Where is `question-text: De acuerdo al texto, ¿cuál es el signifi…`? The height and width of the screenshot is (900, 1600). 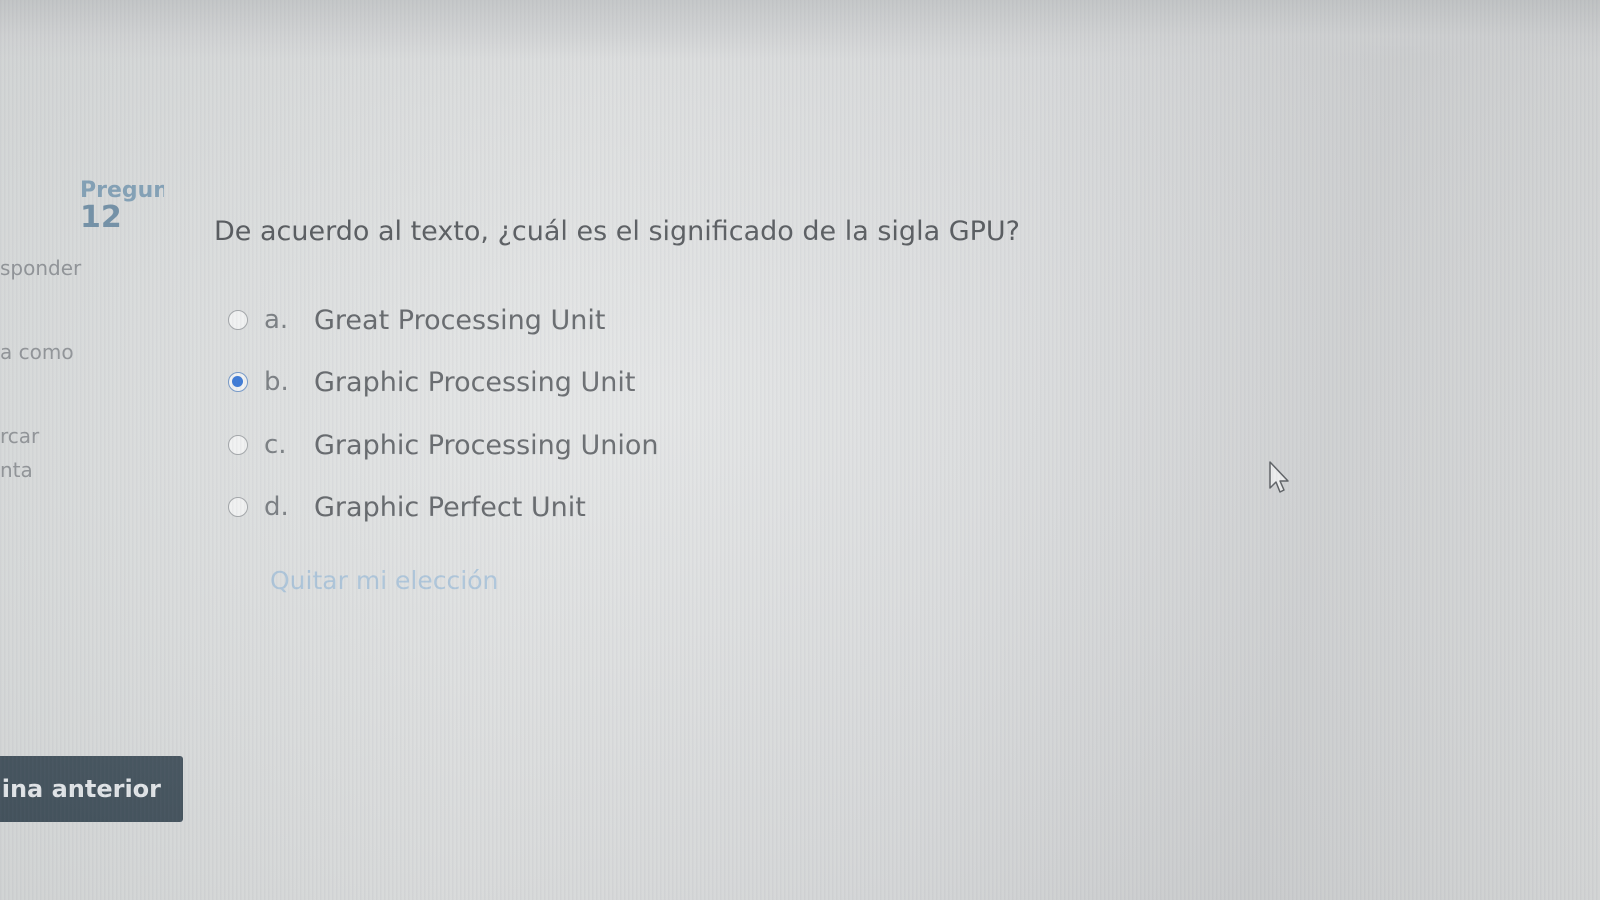 question-text: De acuerdo al texto, ¿cuál es el signifi… is located at coordinates (617, 231).